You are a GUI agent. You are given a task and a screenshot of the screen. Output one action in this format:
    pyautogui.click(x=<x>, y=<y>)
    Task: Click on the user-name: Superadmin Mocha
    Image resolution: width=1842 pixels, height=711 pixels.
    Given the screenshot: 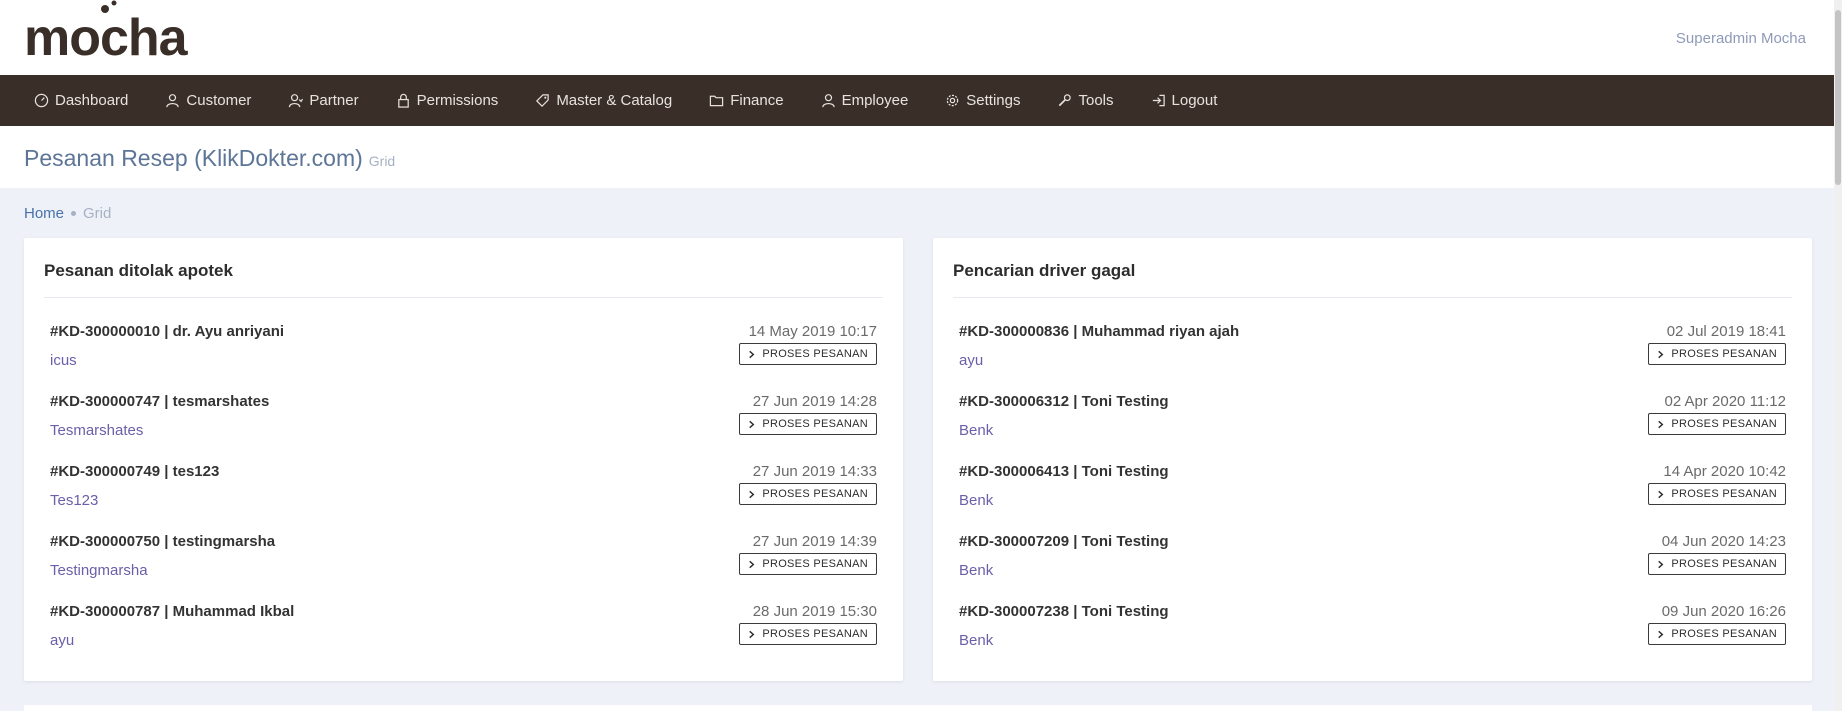 What is the action you would take?
    pyautogui.click(x=1741, y=38)
    